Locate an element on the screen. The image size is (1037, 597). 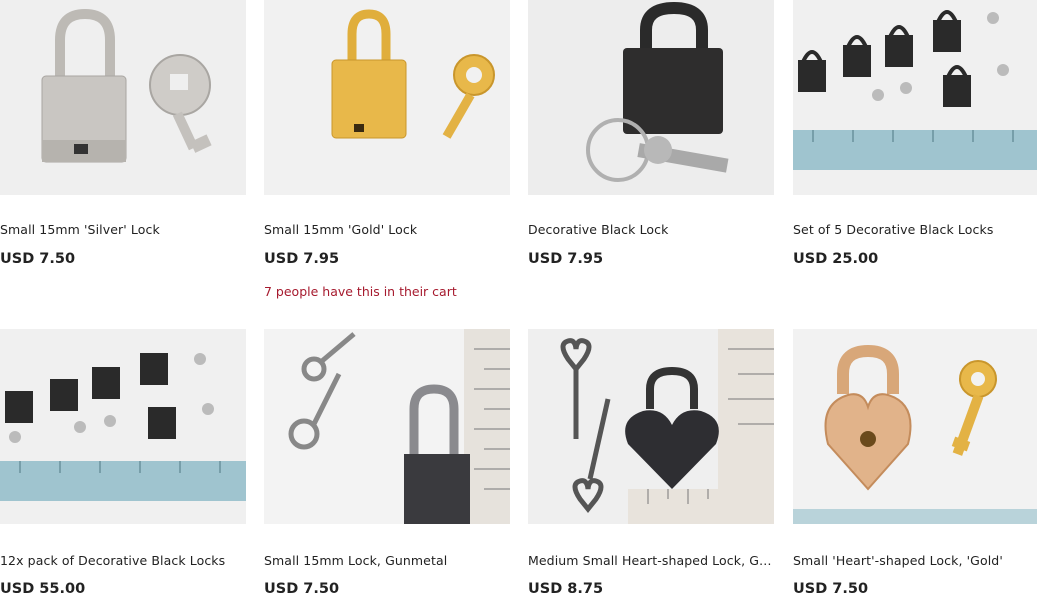
heart-lock-gunmetal-photo is located at coordinates (651, 426).